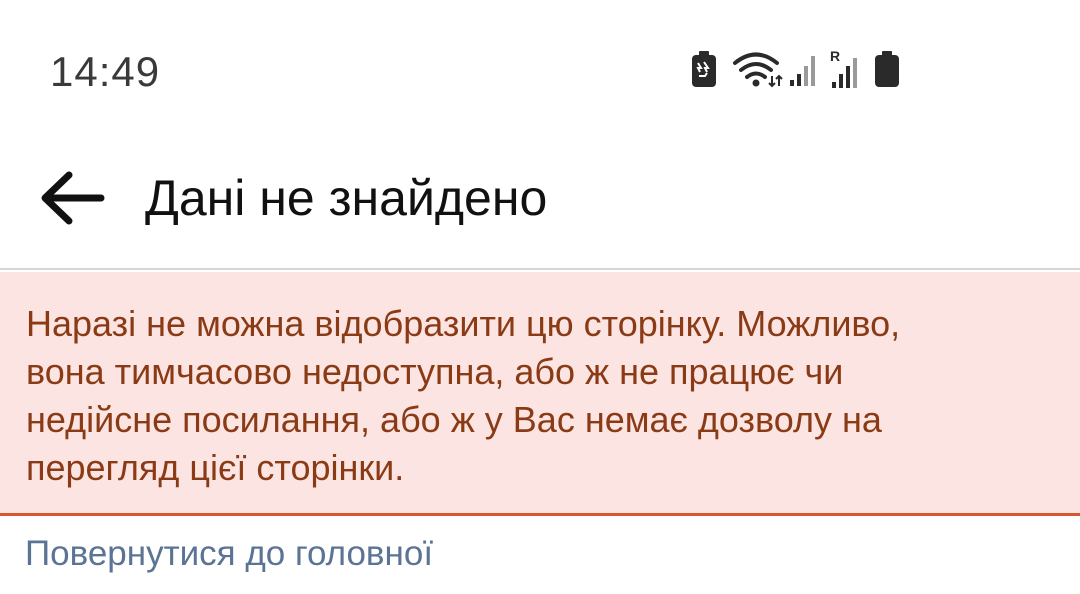 The width and height of the screenshot is (1080, 594). Describe the element at coordinates (804, 71) in the screenshot. I see `signal-icon` at that location.